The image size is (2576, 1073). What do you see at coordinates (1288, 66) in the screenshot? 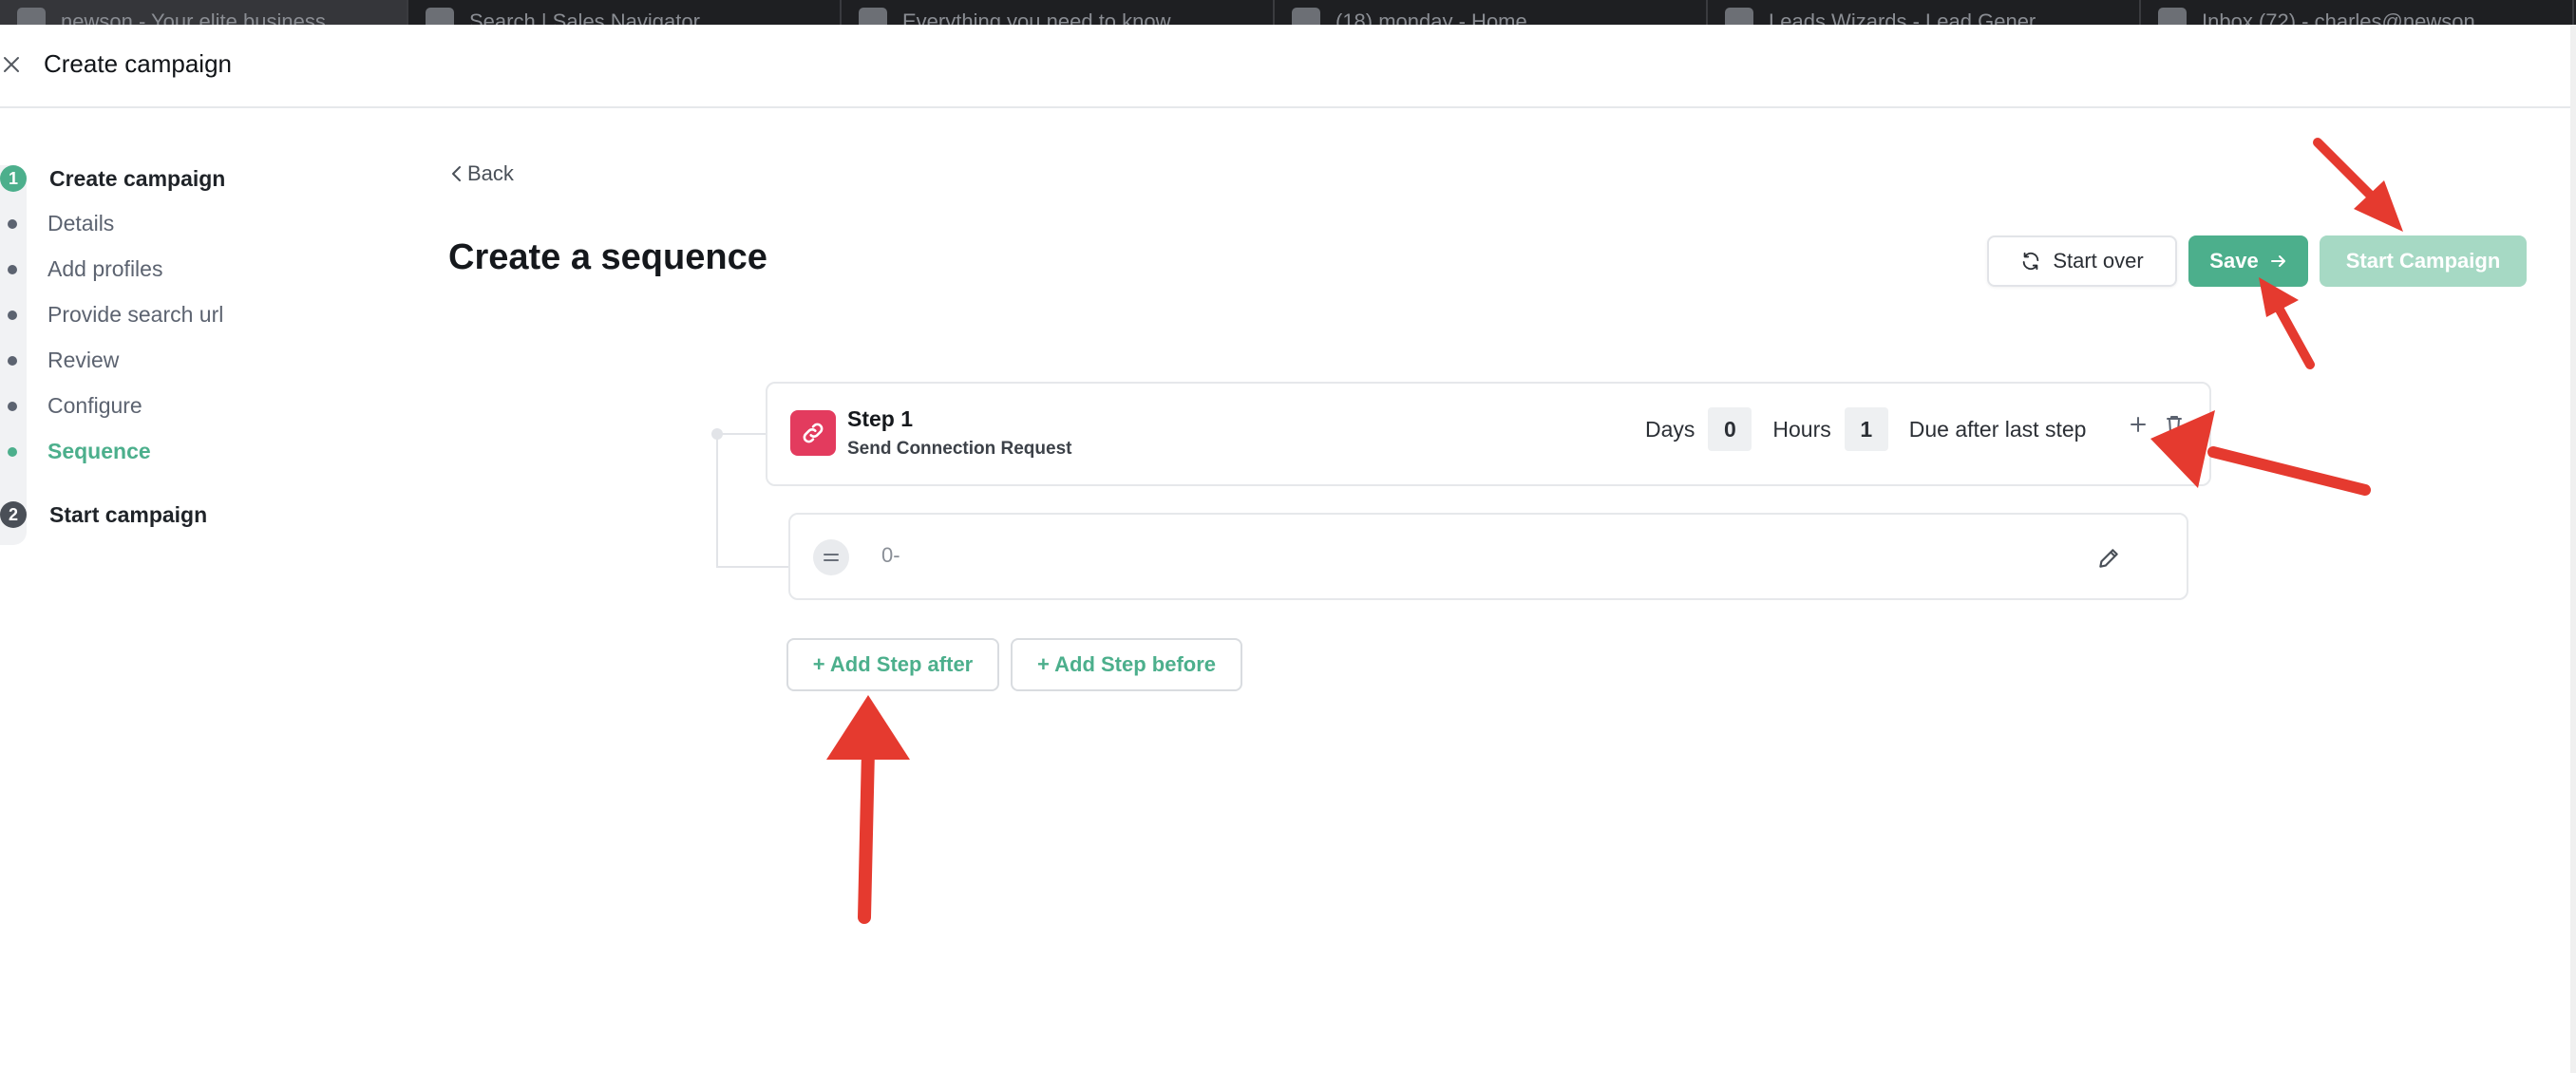
I see `app-header: Create campaign` at bounding box center [1288, 66].